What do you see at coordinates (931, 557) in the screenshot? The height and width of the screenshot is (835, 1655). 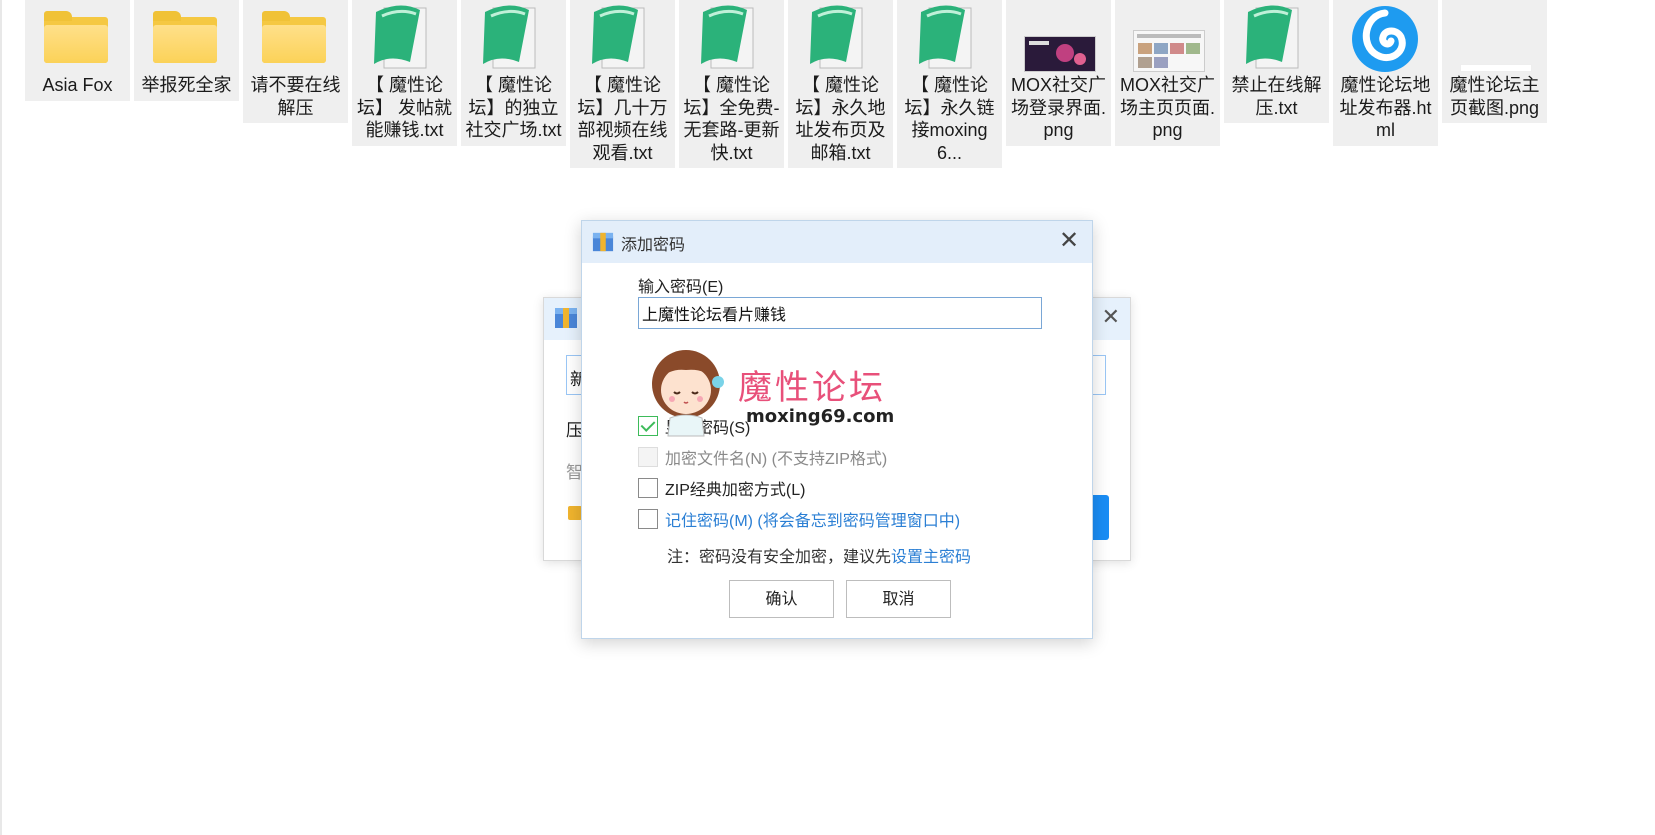 I see `set-master-password-link: 设置主密码` at bounding box center [931, 557].